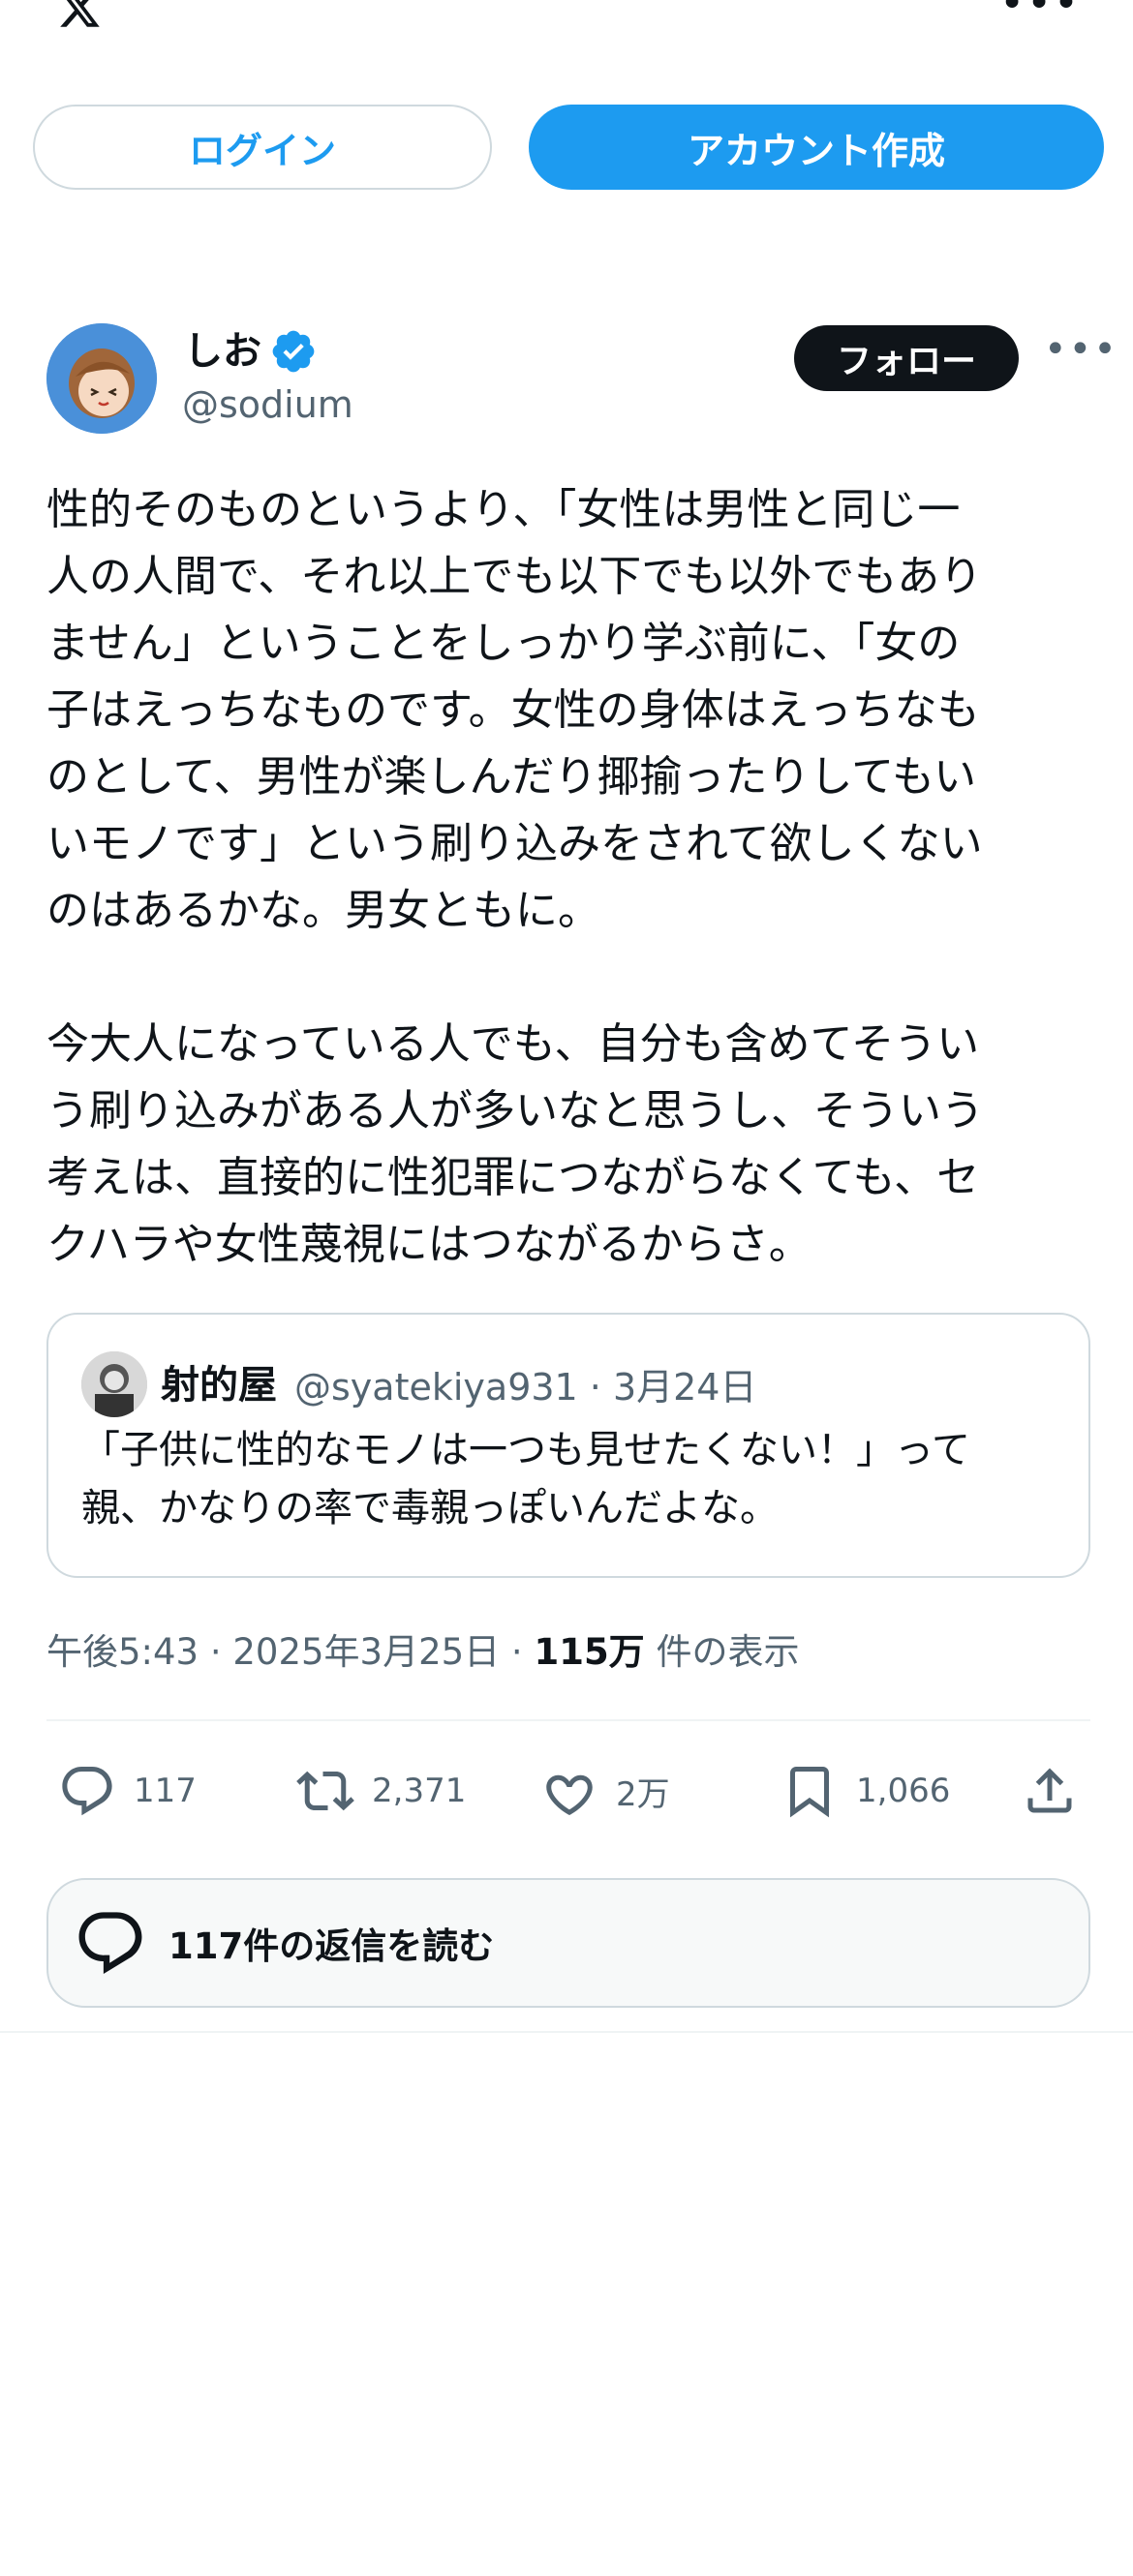 This screenshot has width=1133, height=2576. I want to click on share-button, so click(1058, 1791).